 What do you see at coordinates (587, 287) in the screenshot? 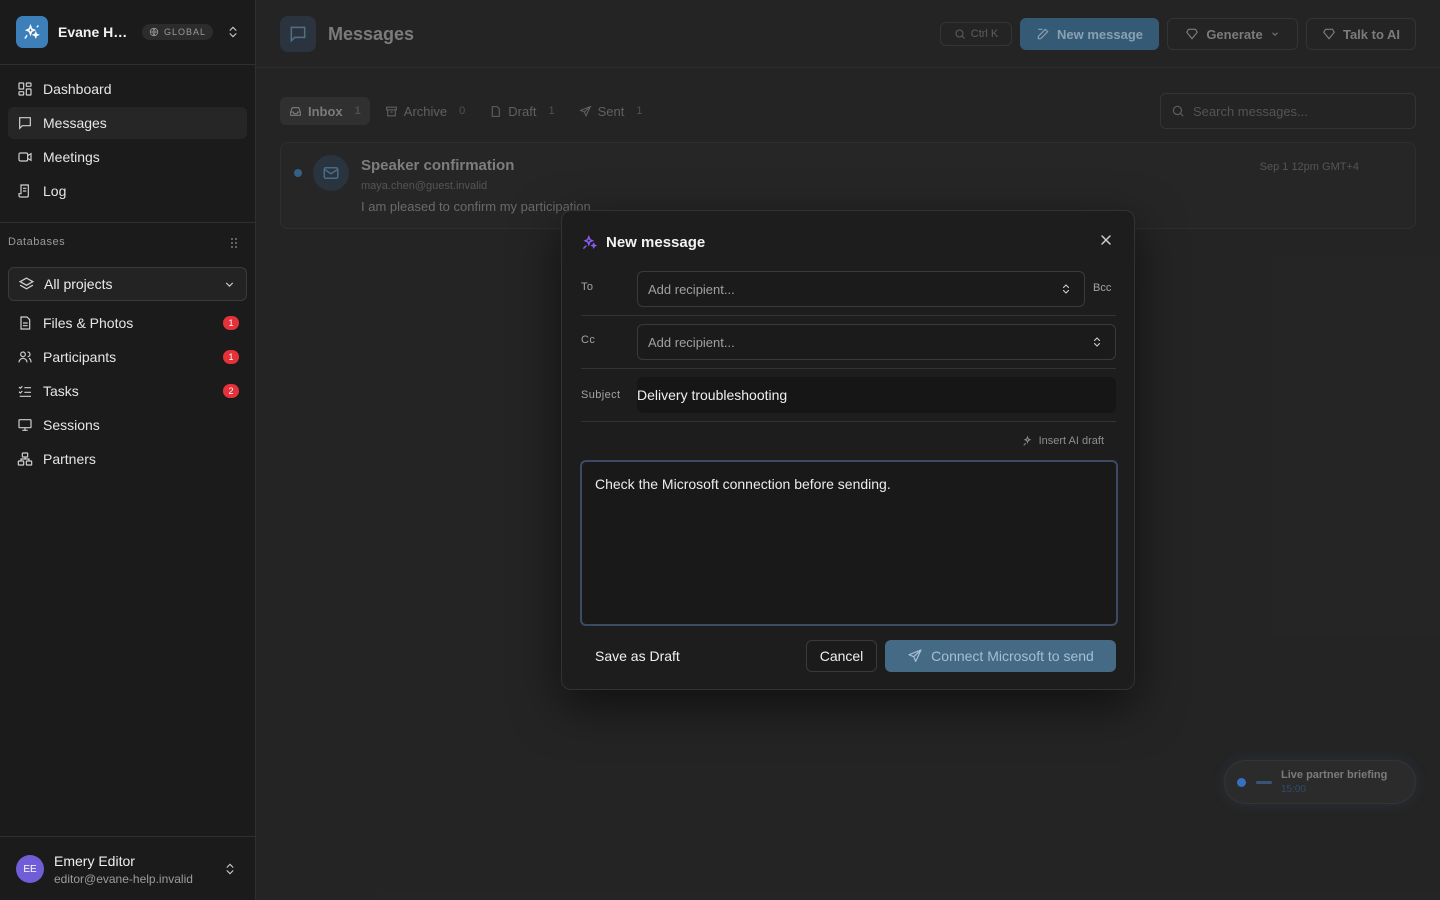
I see `to-label: To` at bounding box center [587, 287].